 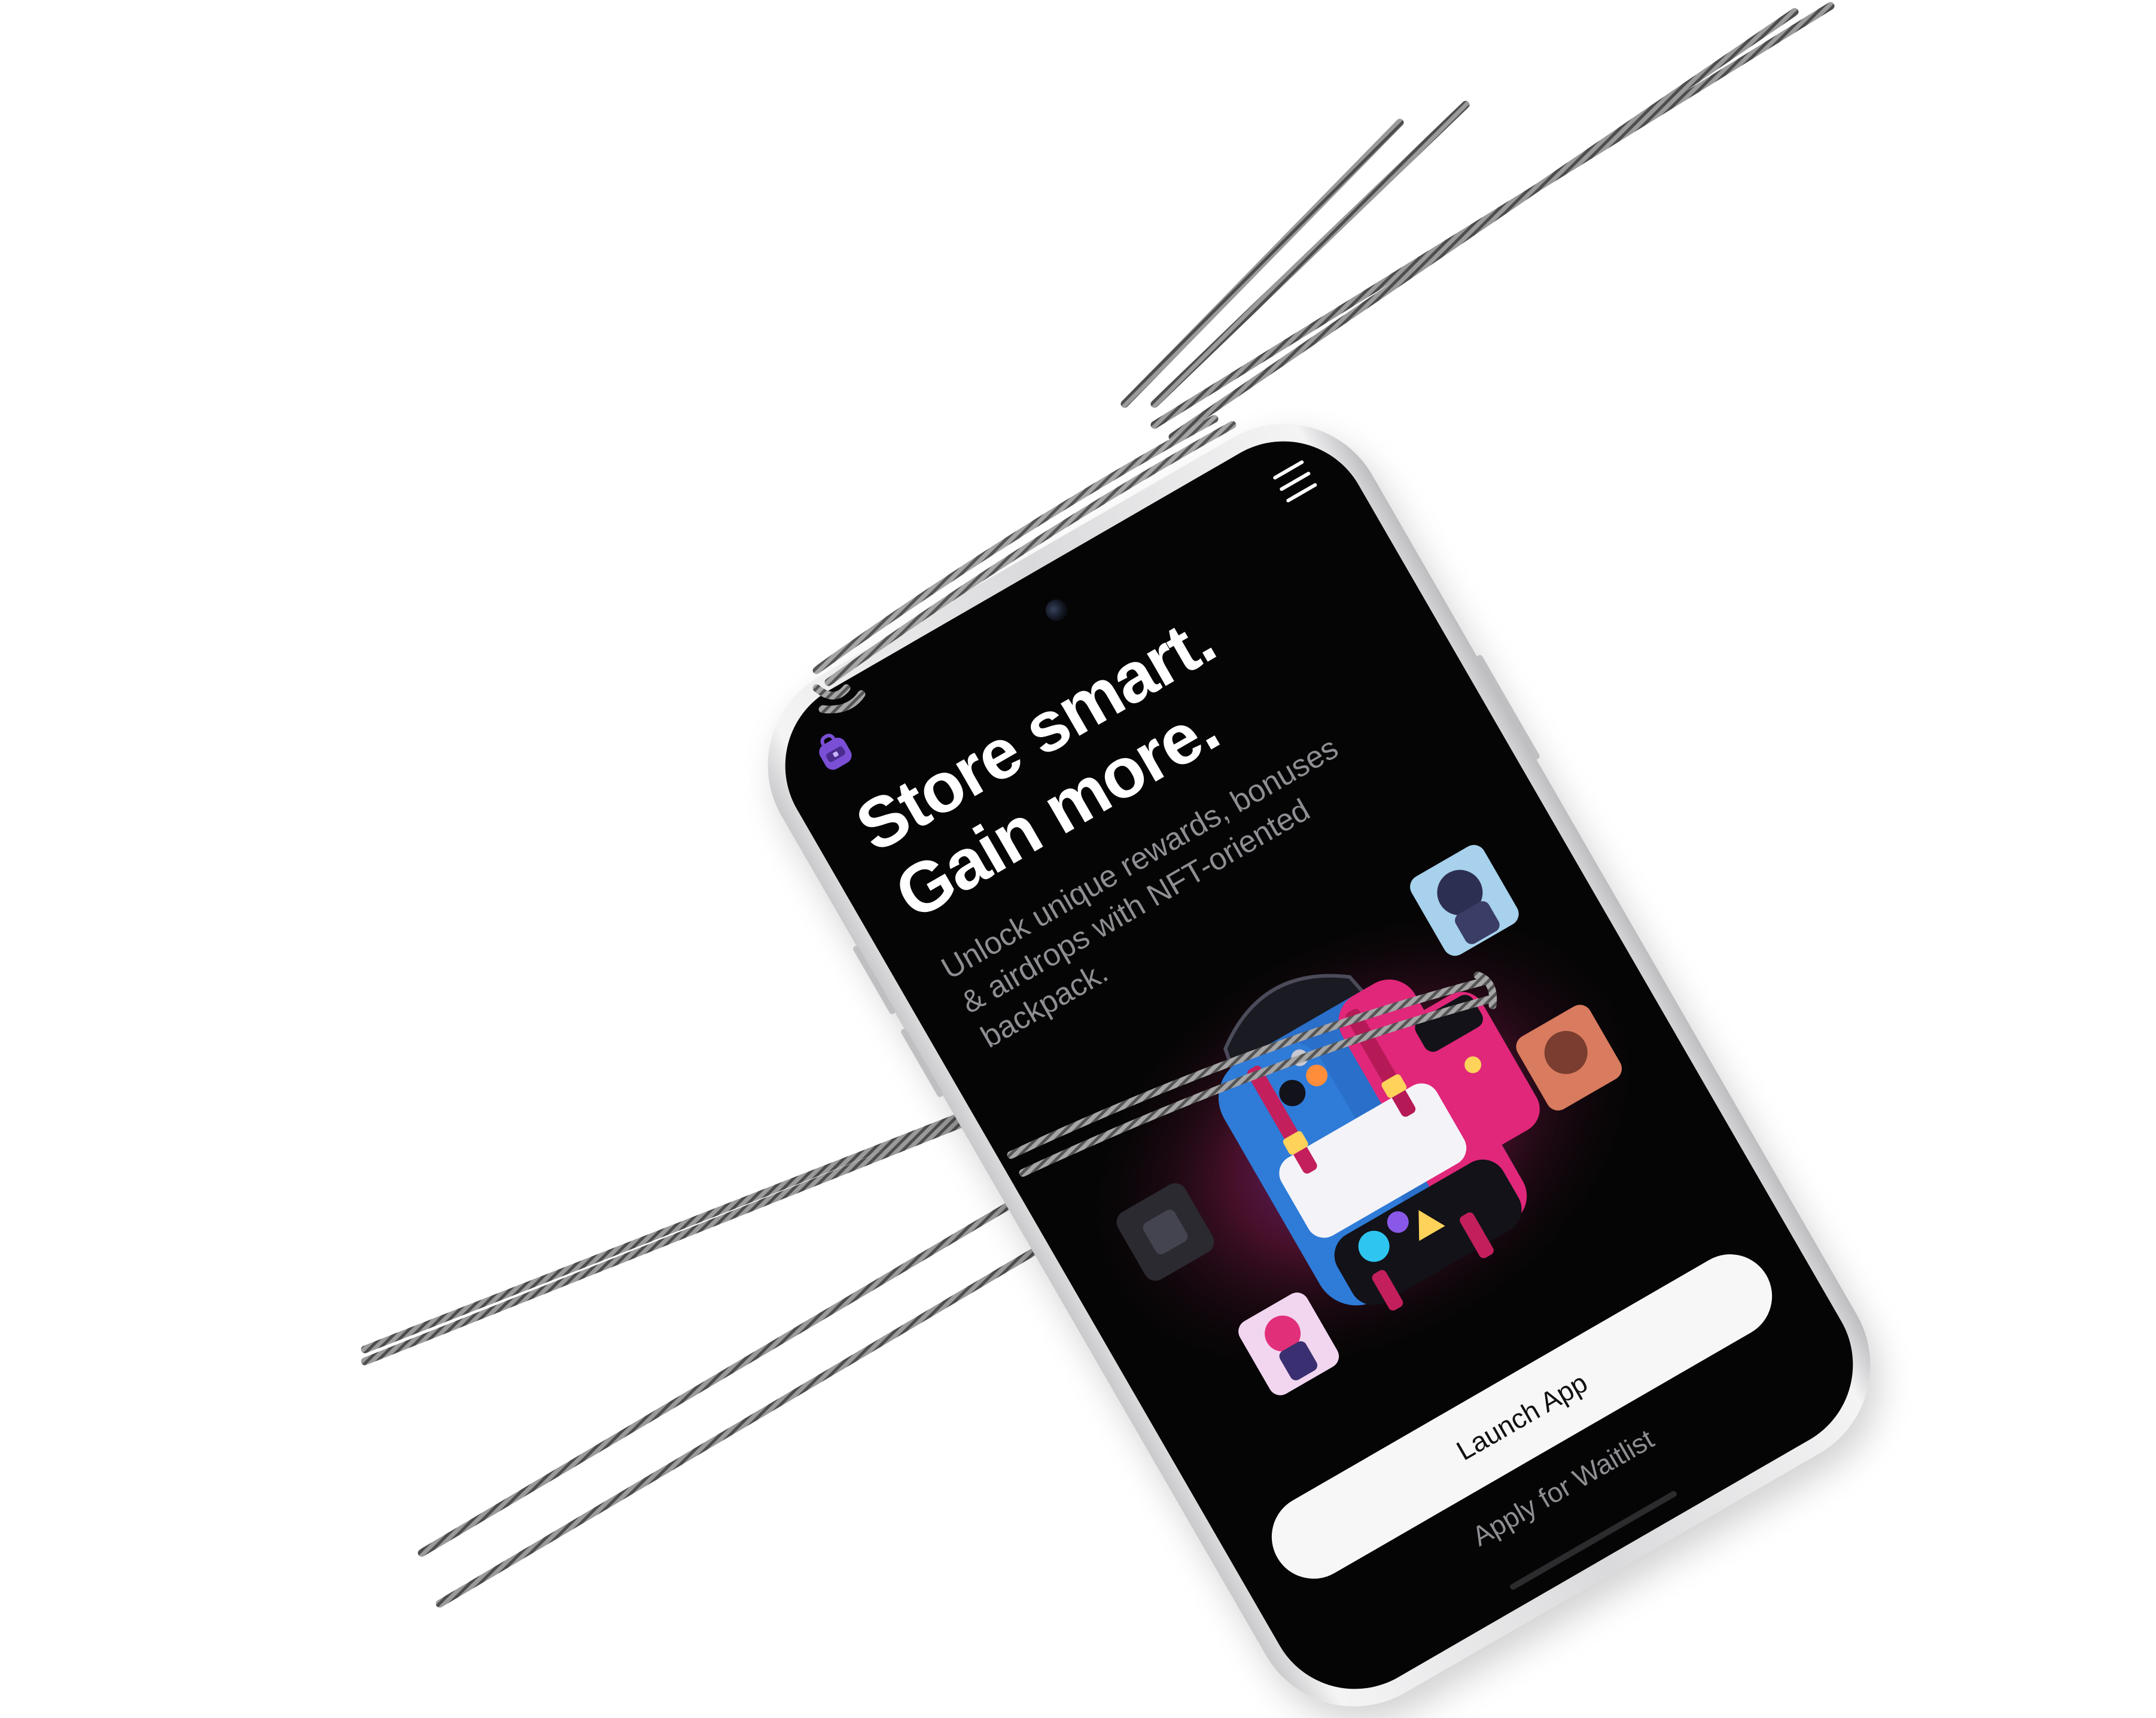 I want to click on ropes-front, so click(x=1154, y=796).